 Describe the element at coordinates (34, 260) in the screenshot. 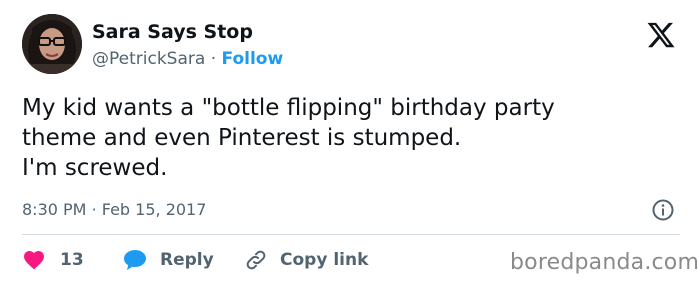

I see `heart-icon` at that location.